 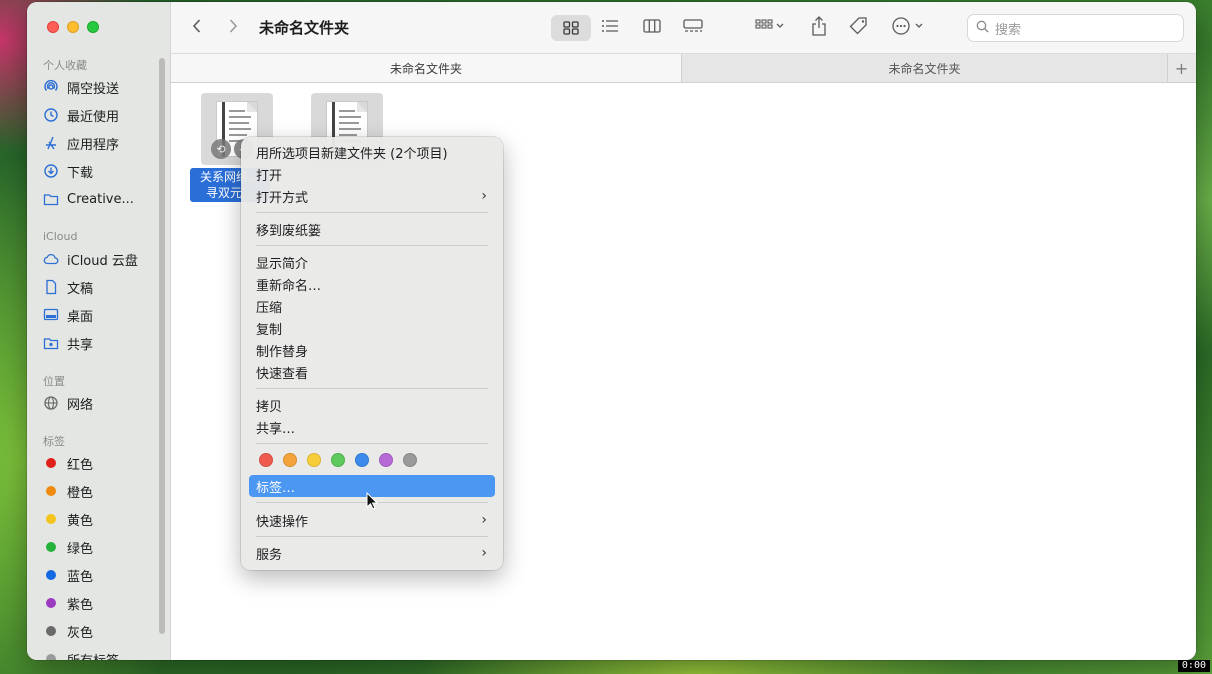 I want to click on tag-color-yellow, so click(x=314, y=460).